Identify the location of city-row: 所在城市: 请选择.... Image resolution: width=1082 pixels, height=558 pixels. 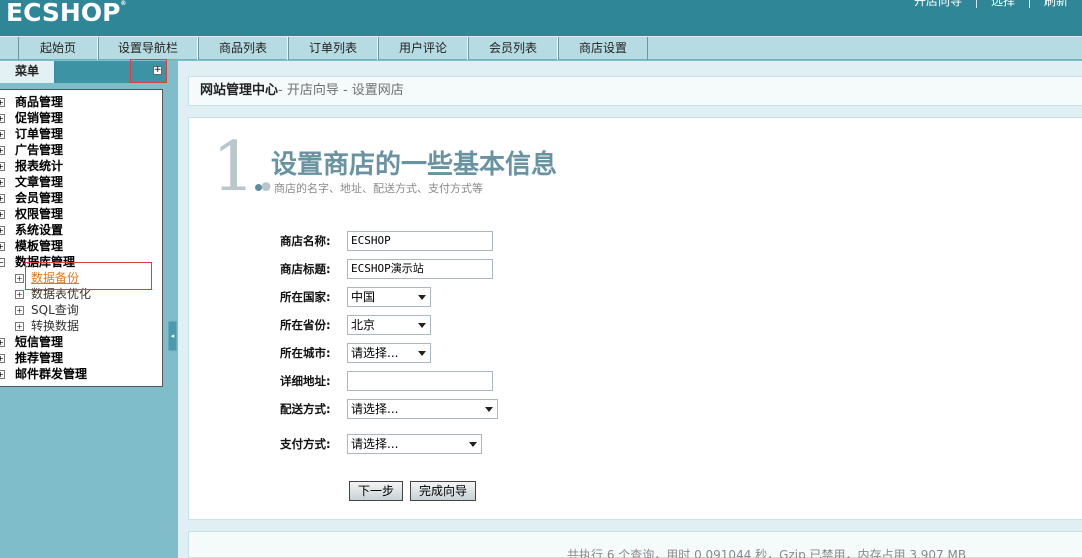
(355, 353).